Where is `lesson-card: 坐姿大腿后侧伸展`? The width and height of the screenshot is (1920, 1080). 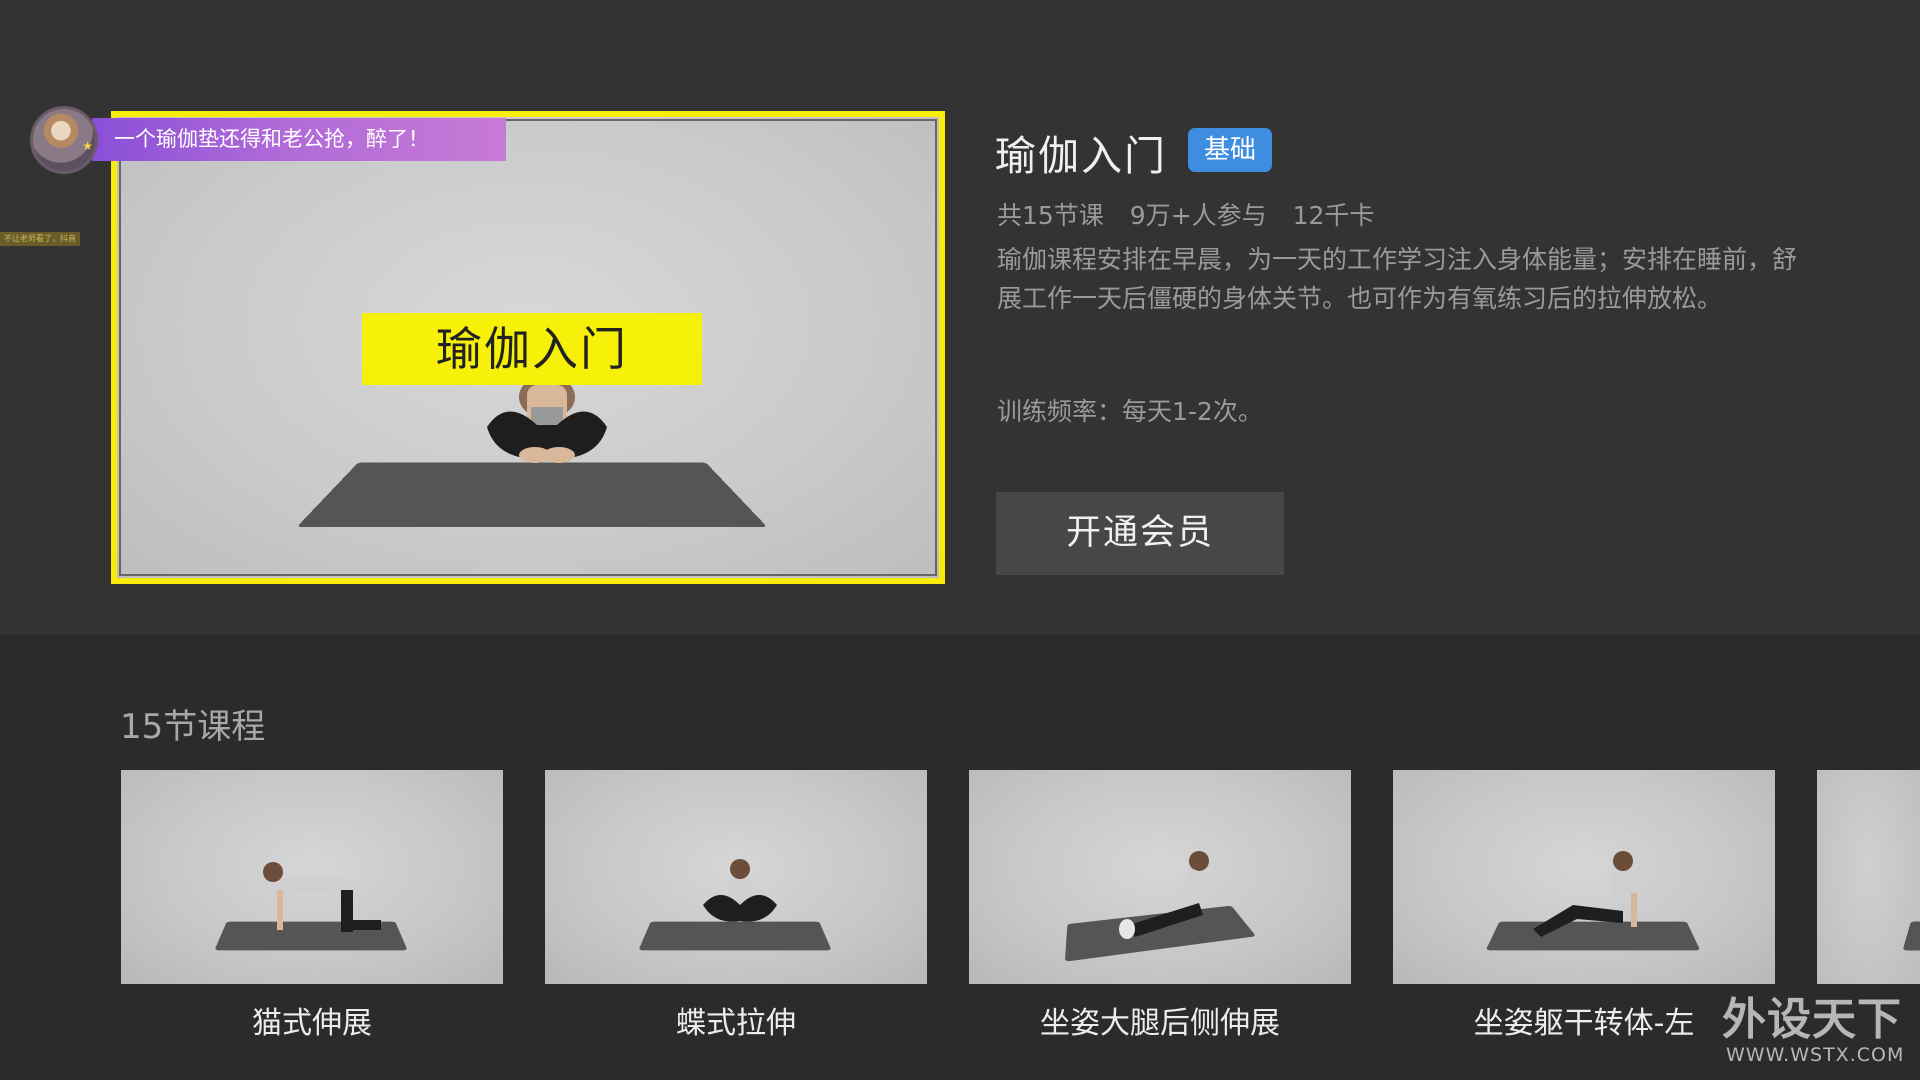
lesson-card: 坐姿大腿后侧伸展 is located at coordinates (1160, 906).